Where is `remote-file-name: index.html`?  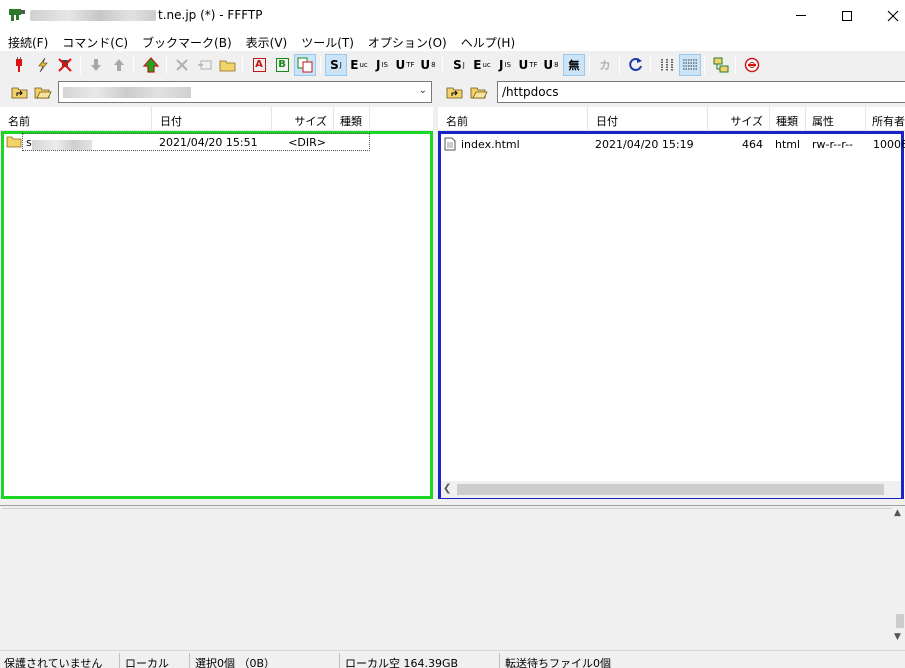
remote-file-name: index.html is located at coordinates (490, 144).